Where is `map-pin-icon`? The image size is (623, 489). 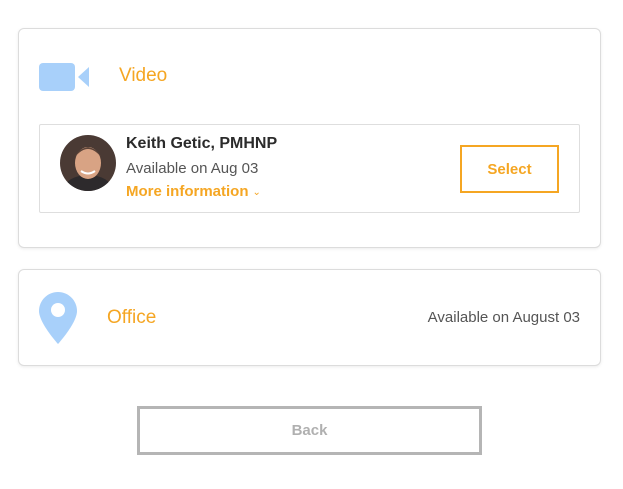
map-pin-icon is located at coordinates (58, 318).